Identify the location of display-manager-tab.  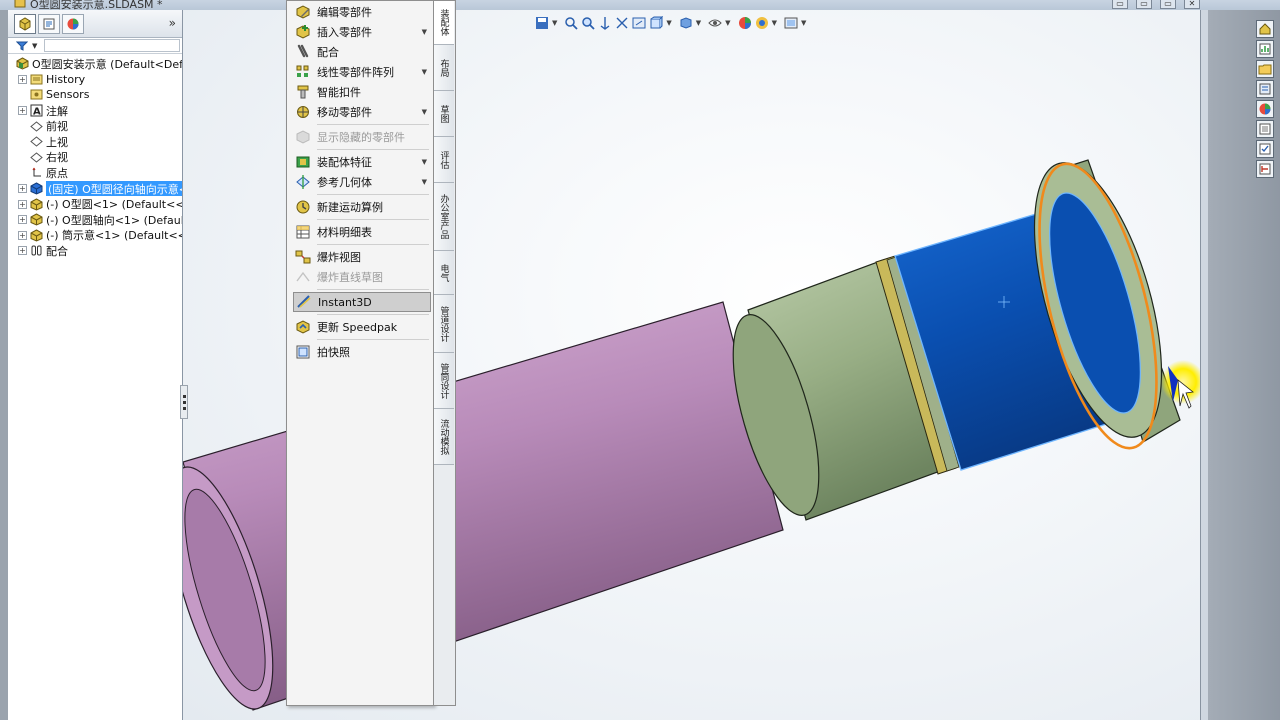
(73, 23).